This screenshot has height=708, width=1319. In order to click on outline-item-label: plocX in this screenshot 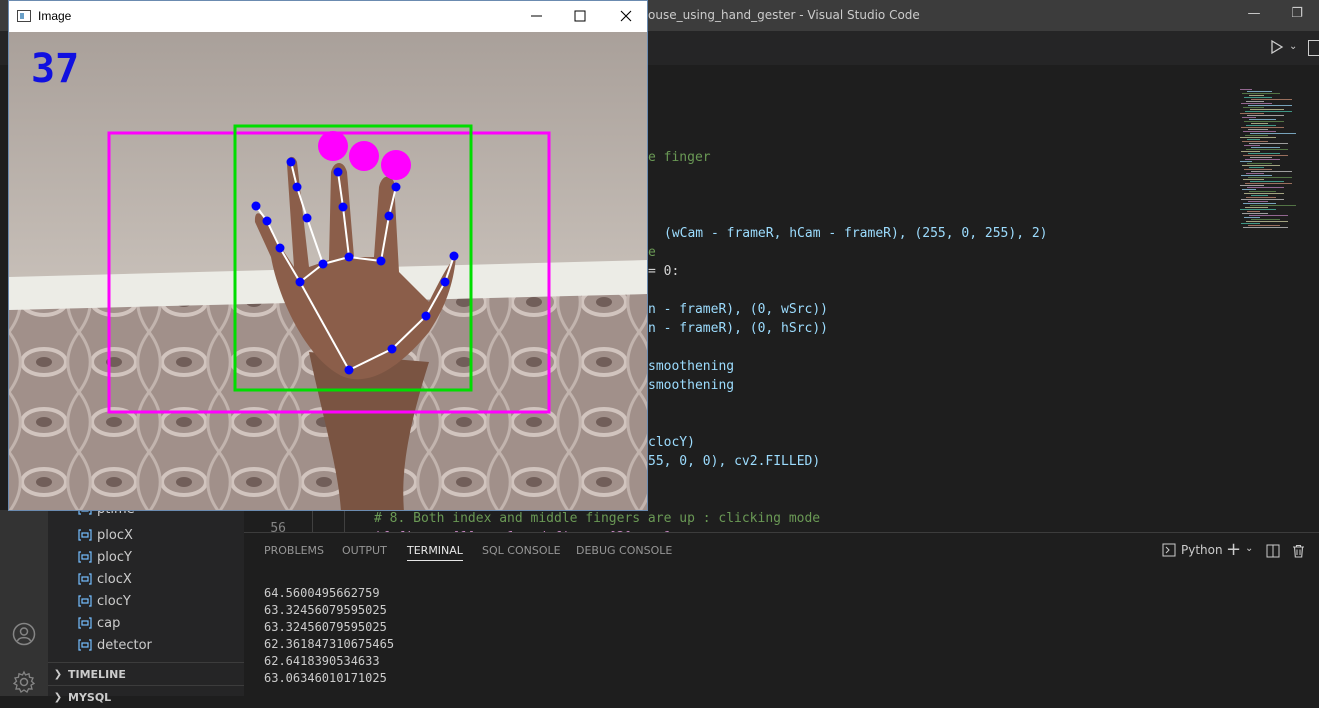, I will do `click(115, 535)`.